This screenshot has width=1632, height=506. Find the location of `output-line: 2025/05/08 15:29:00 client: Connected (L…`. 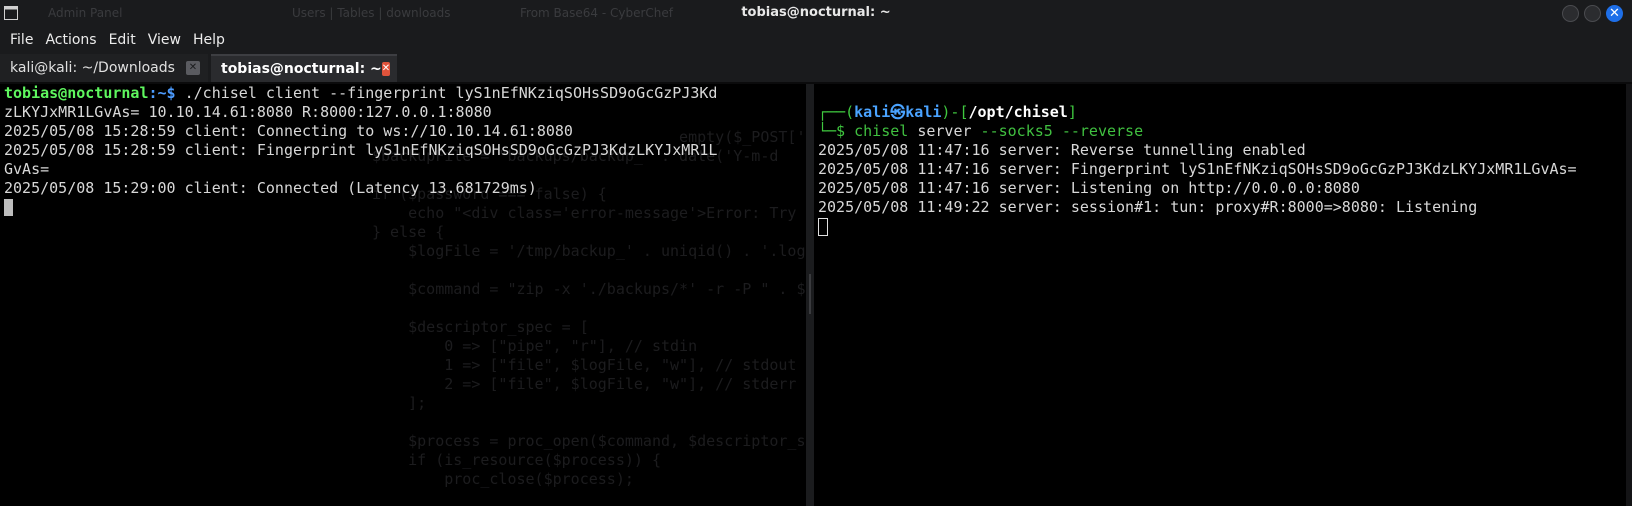

output-line: 2025/05/08 15:29:00 client: Connected (L… is located at coordinates (270, 188).